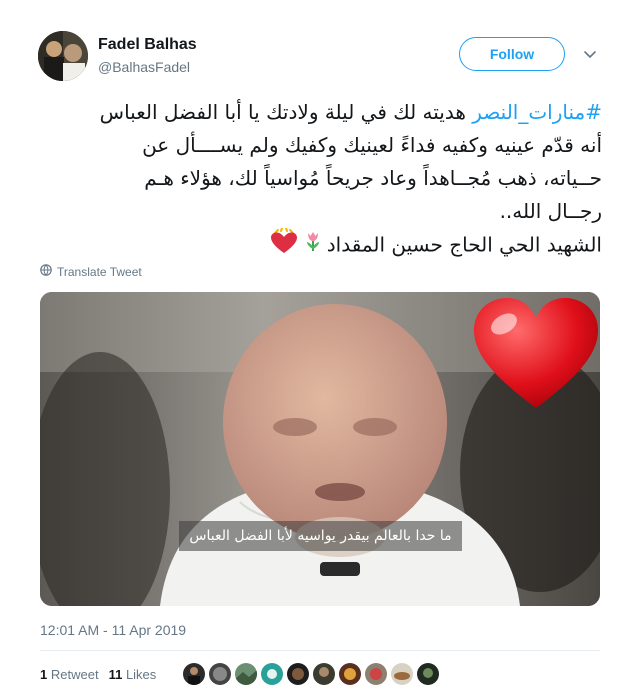 The height and width of the screenshot is (699, 635). What do you see at coordinates (535, 353) in the screenshot?
I see `red-heart-icon` at bounding box center [535, 353].